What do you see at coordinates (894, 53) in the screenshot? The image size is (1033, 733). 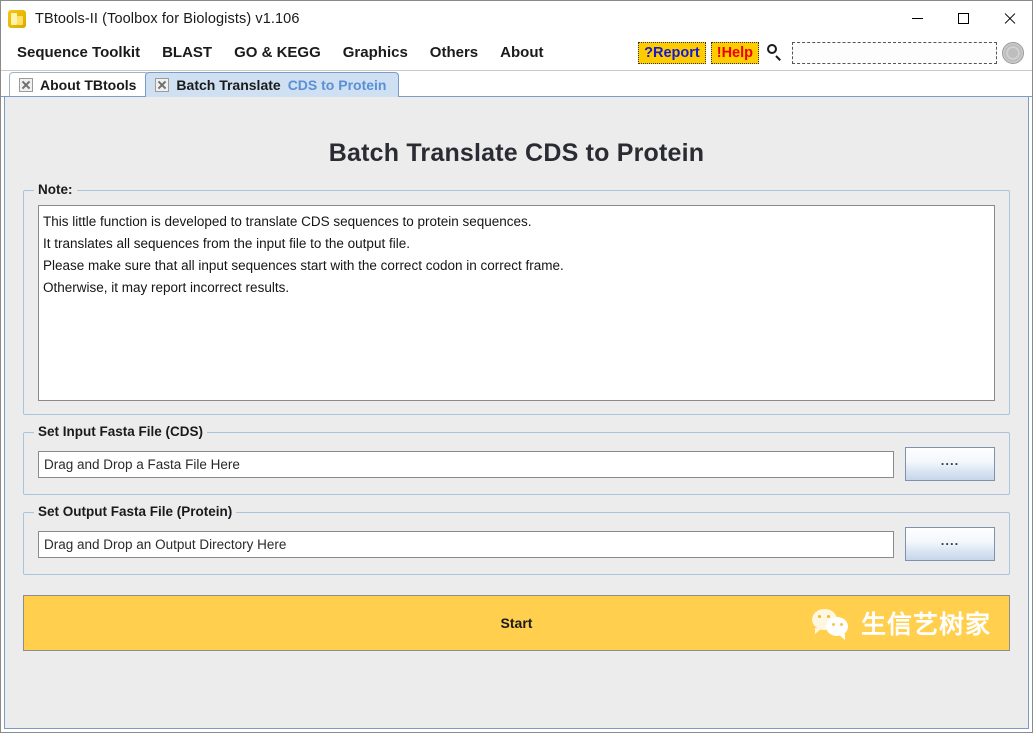 I see `search-input` at bounding box center [894, 53].